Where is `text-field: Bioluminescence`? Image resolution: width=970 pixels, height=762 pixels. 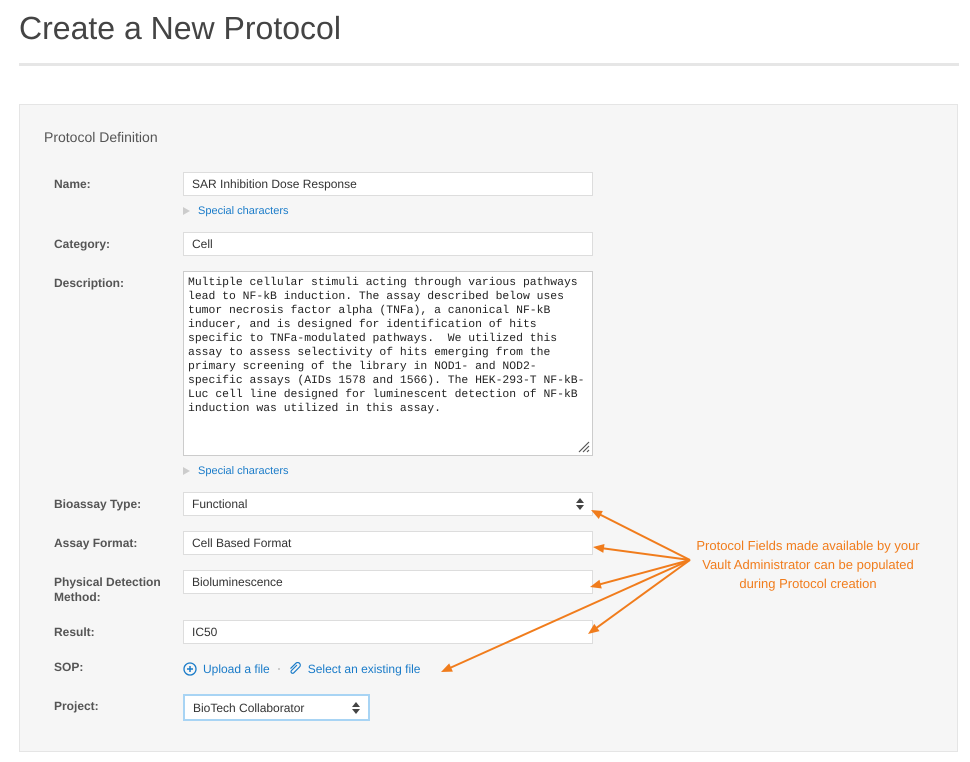 text-field: Bioluminescence is located at coordinates (388, 582).